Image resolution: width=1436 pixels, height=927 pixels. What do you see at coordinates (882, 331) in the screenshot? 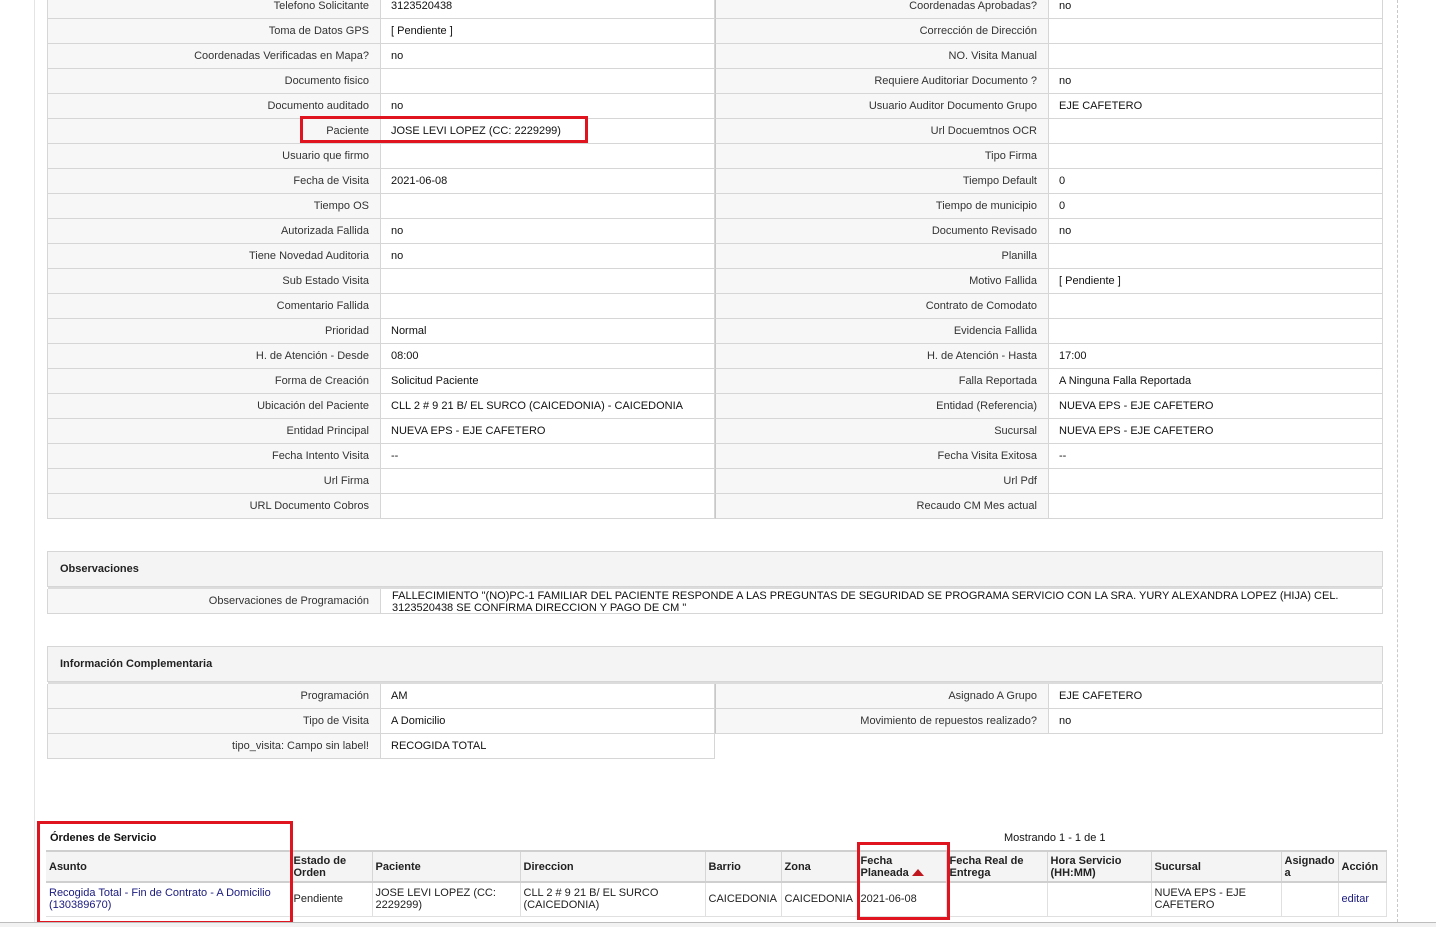
I see `field-label-evidencia-fallida: Evidencia Fallida` at bounding box center [882, 331].